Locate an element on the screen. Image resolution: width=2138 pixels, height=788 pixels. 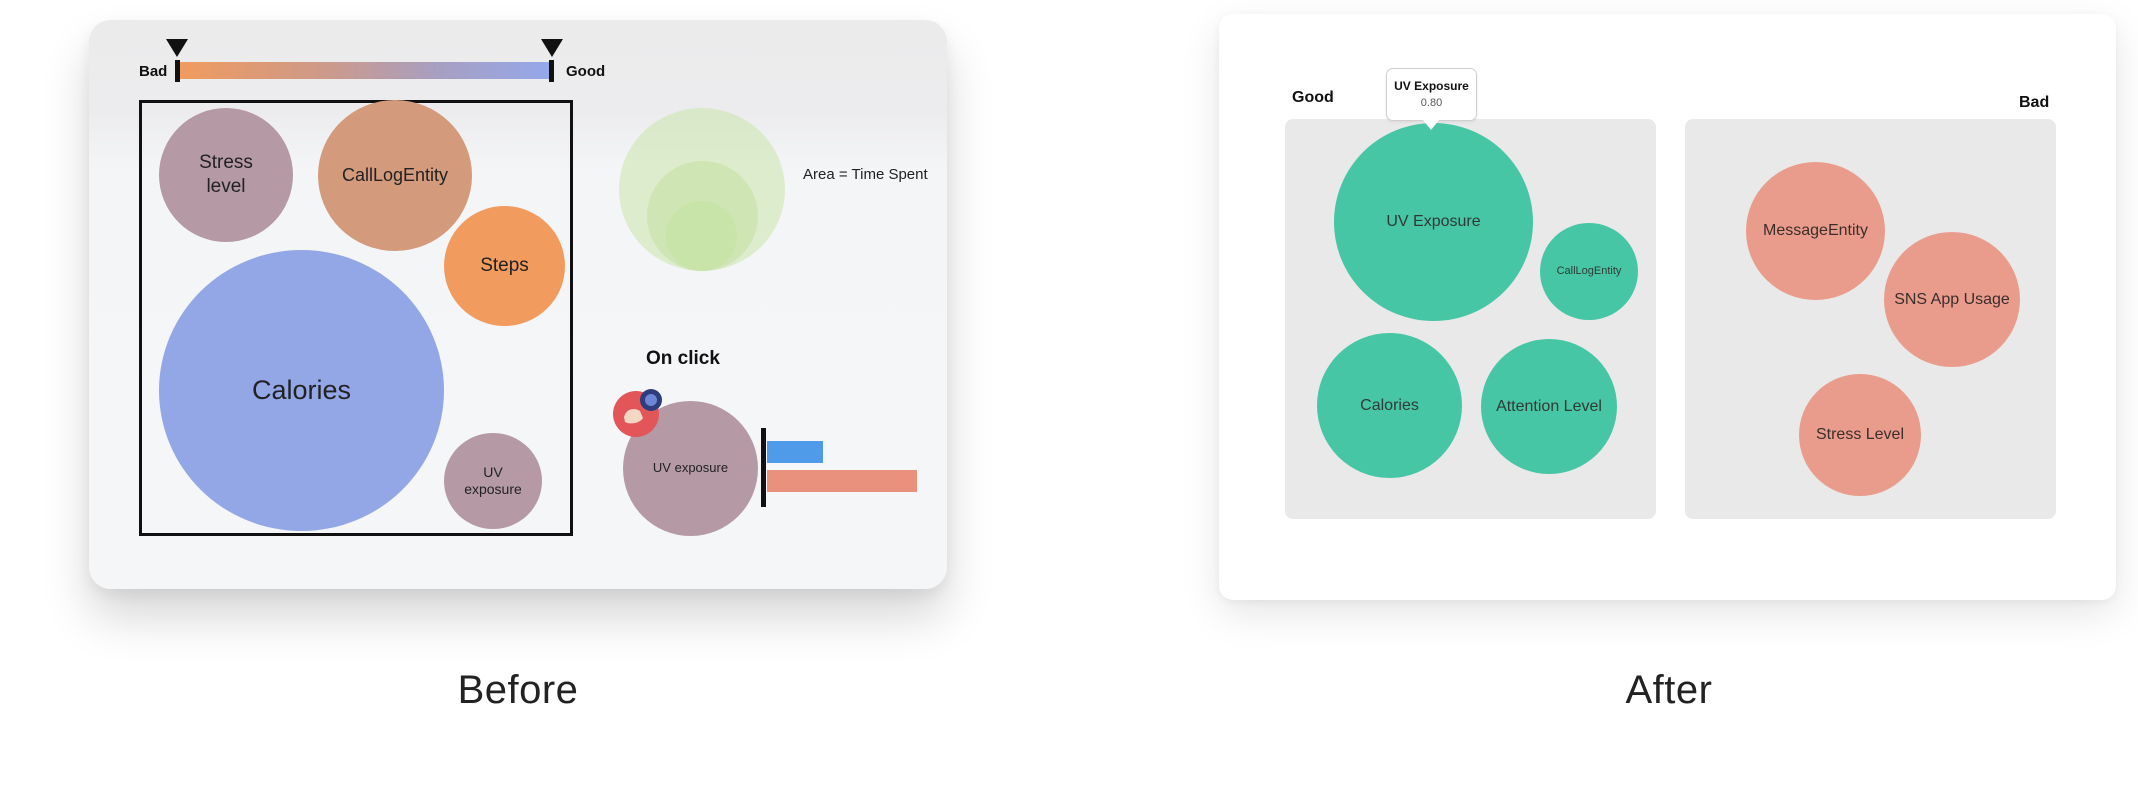
tooltip-pointer is located at coordinates (1431, 125).